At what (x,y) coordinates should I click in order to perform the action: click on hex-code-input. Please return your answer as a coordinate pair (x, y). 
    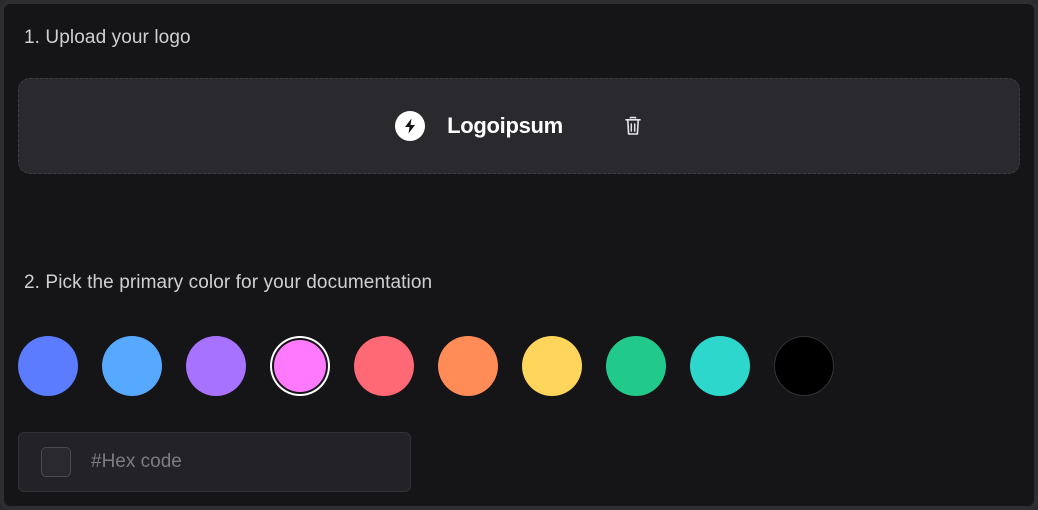
    Looking at the image, I should click on (231, 462).